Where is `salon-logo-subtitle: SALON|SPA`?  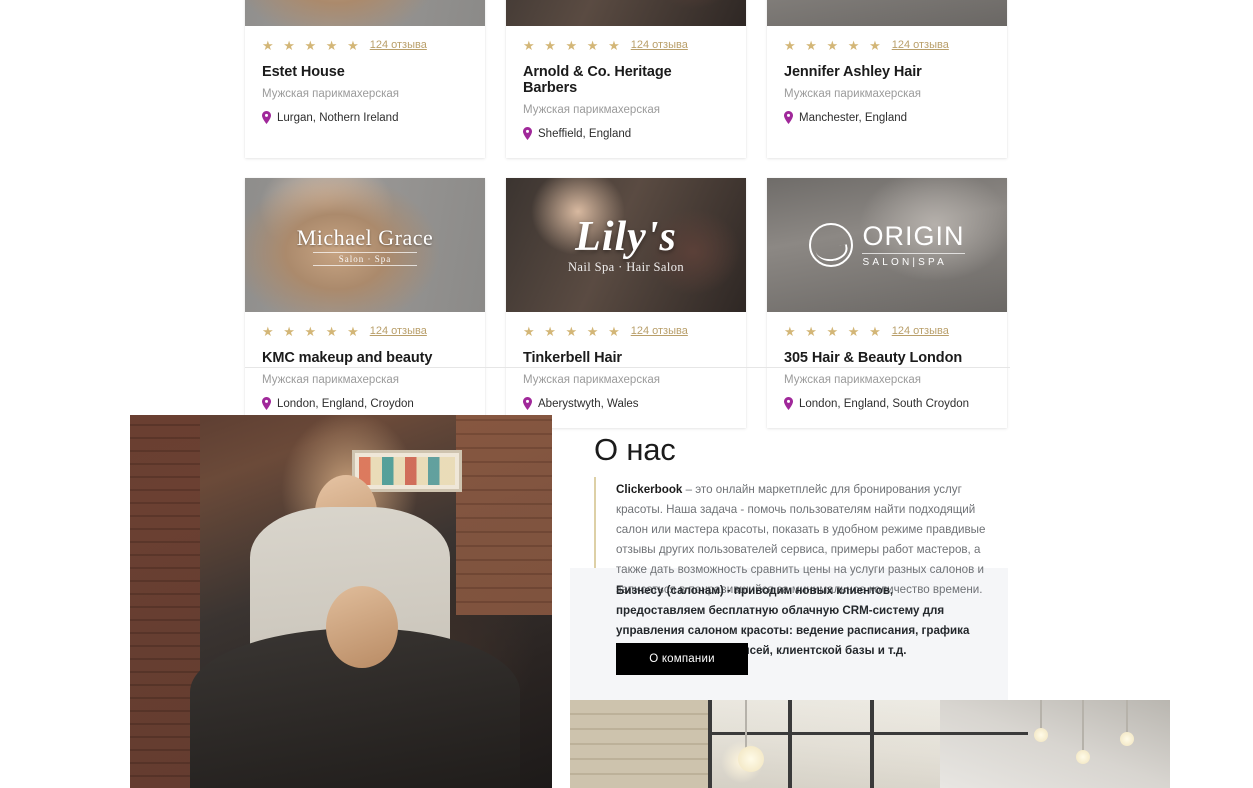
salon-logo-subtitle: SALON|SPA is located at coordinates (913, 260).